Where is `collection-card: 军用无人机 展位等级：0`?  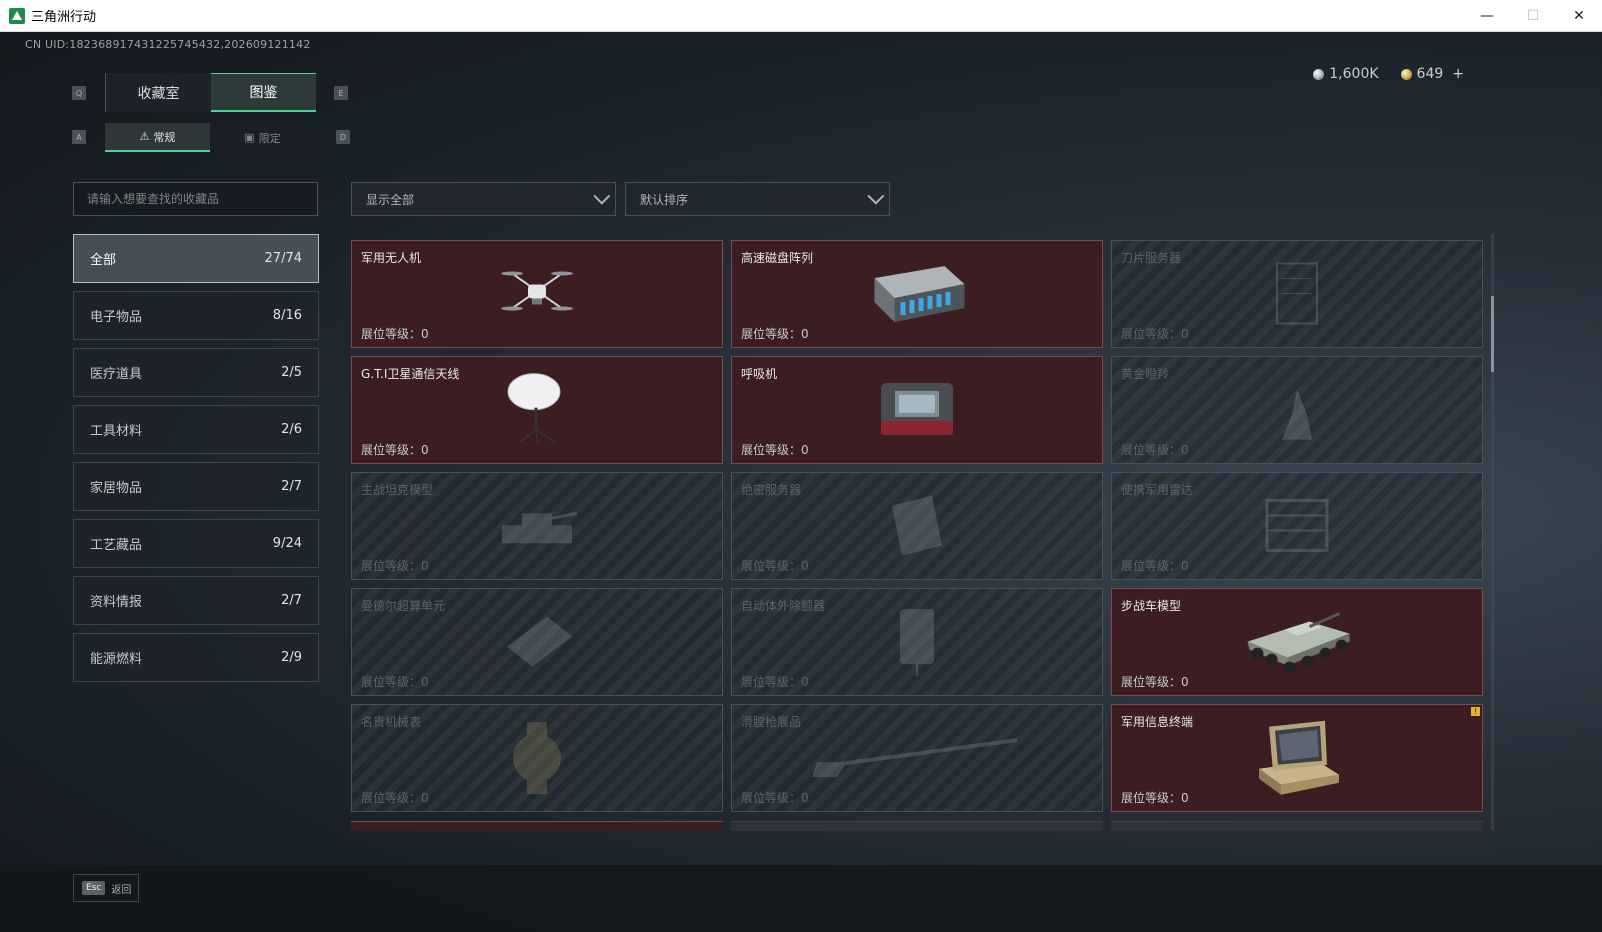
collection-card: 军用无人机 展位等级：0 is located at coordinates (537, 294).